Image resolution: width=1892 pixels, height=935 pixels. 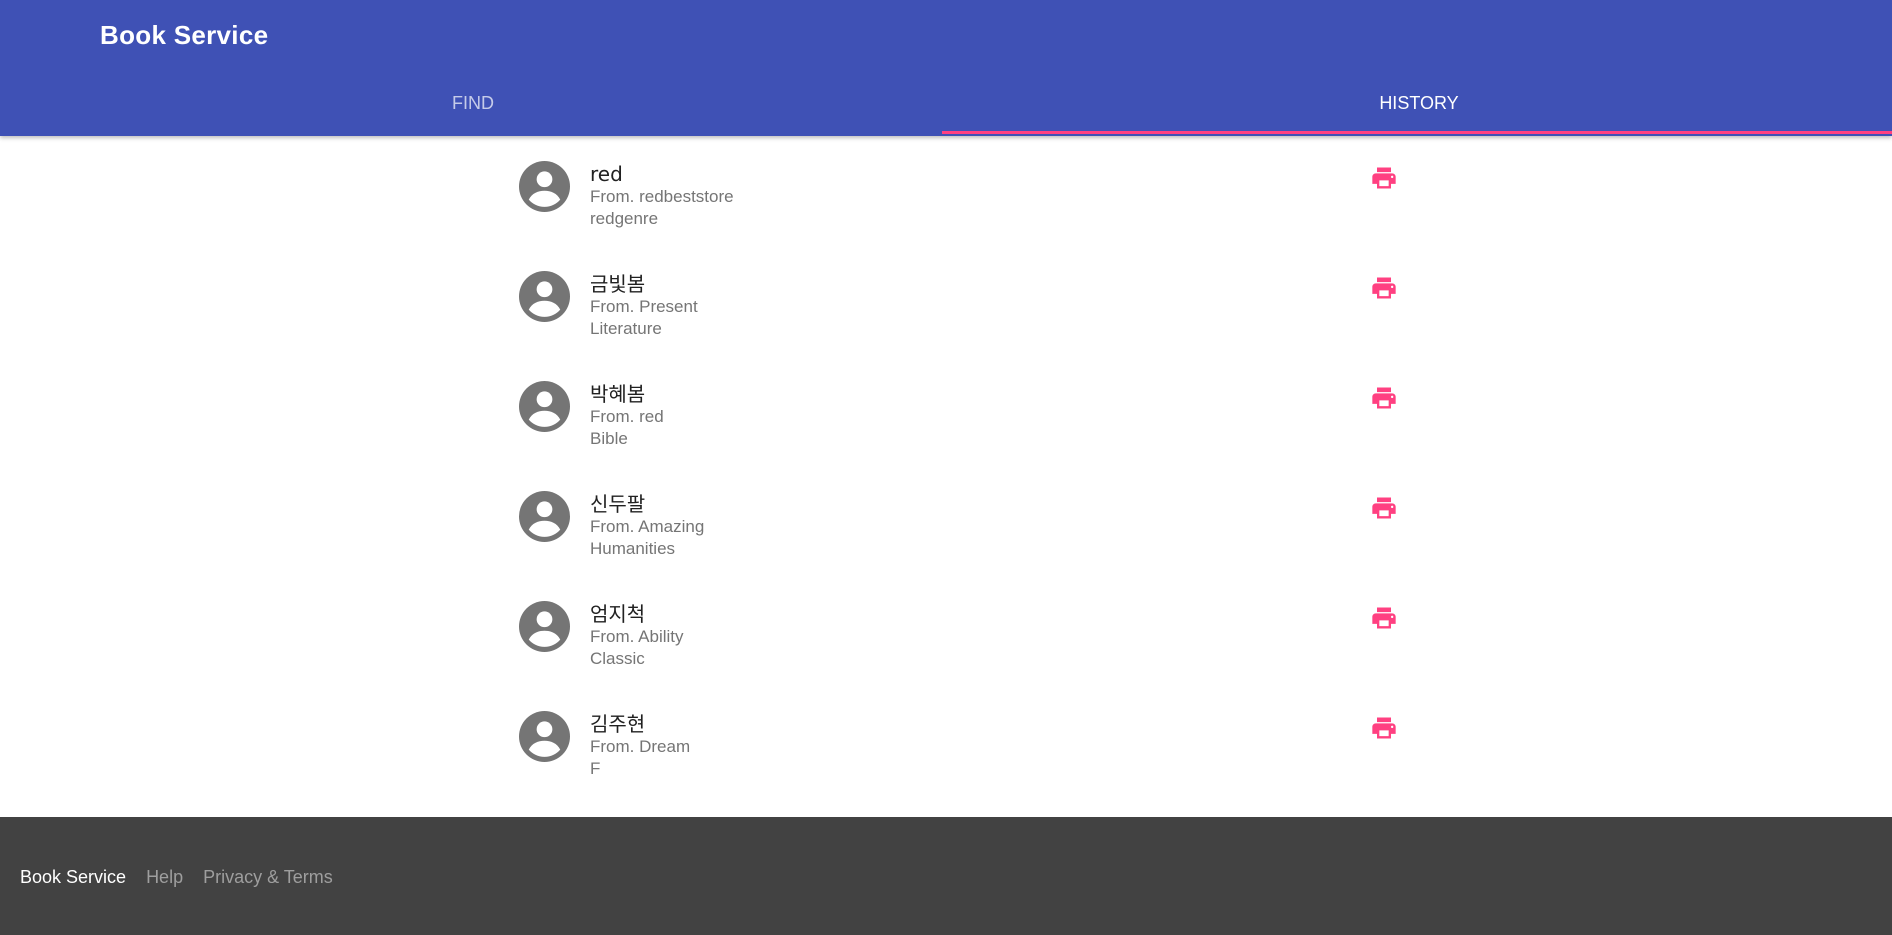 I want to click on history-item-genre: Humanities, so click(x=633, y=548).